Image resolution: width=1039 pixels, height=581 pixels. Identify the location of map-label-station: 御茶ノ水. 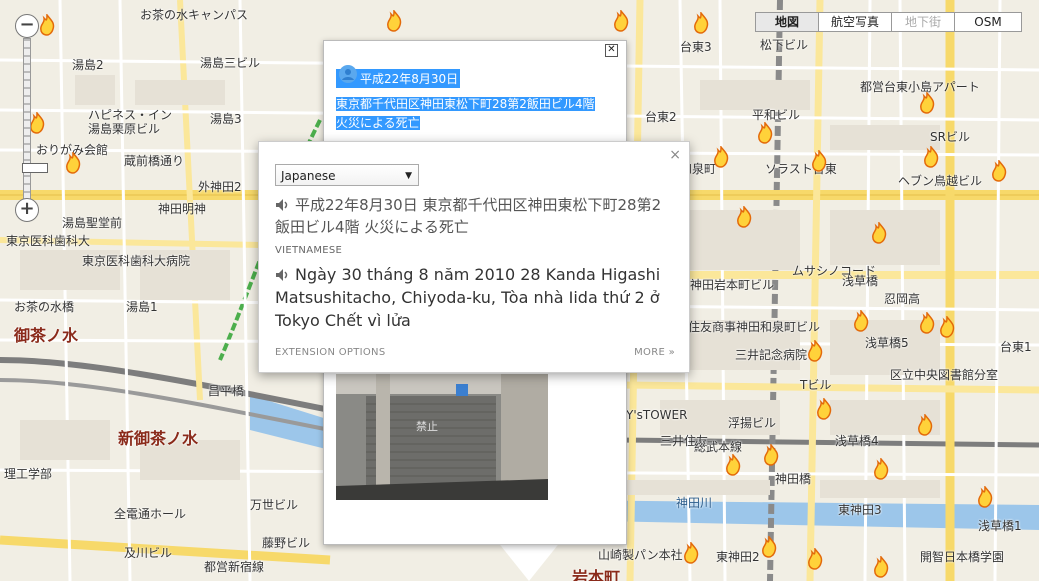
(46, 335).